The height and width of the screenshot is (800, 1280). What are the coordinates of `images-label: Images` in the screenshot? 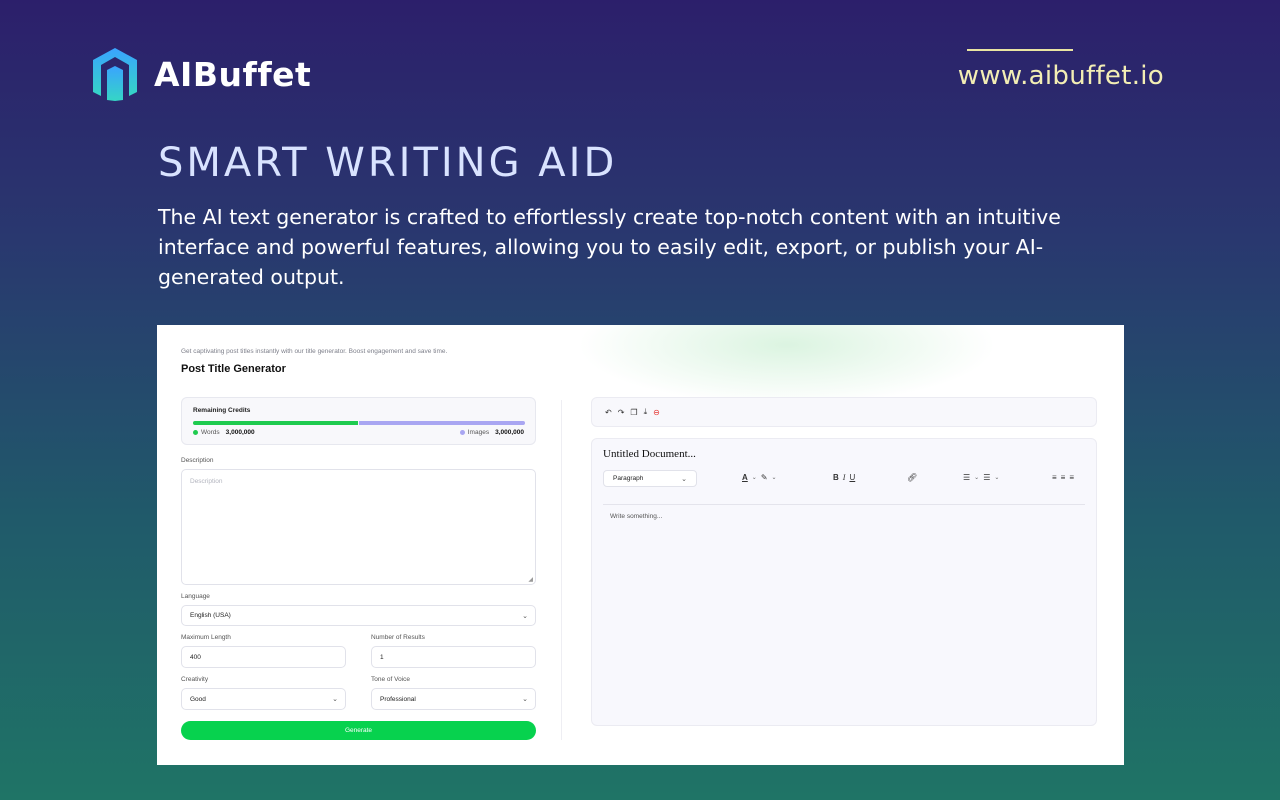 It's located at (478, 432).